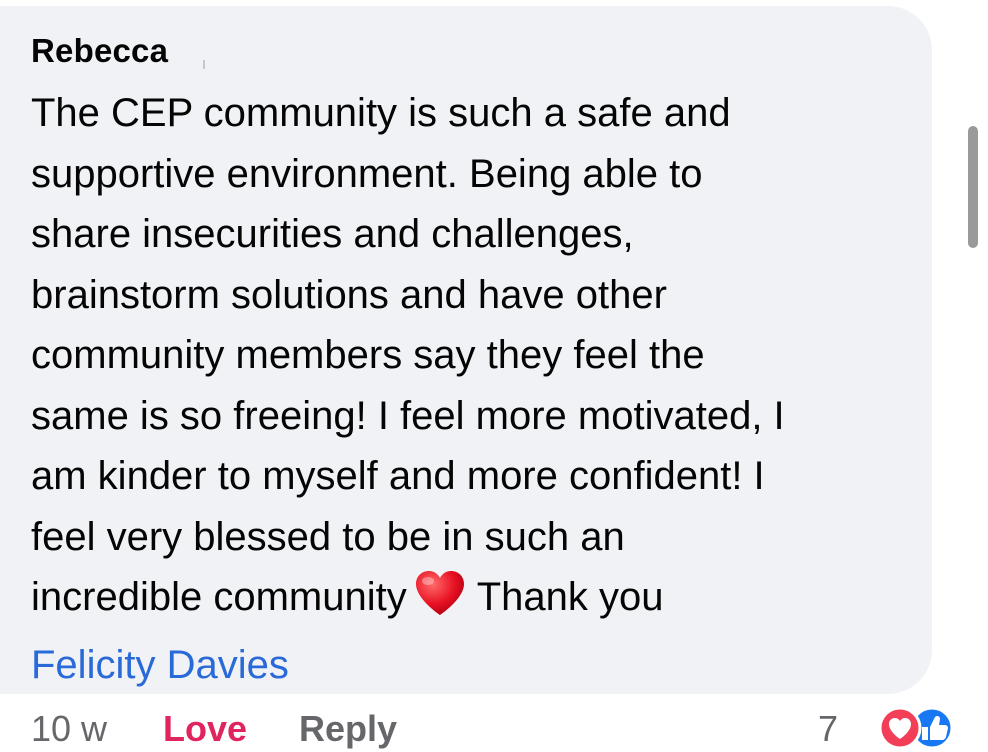 This screenshot has height=752, width=988. I want to click on reaction-summary, so click(908, 729).